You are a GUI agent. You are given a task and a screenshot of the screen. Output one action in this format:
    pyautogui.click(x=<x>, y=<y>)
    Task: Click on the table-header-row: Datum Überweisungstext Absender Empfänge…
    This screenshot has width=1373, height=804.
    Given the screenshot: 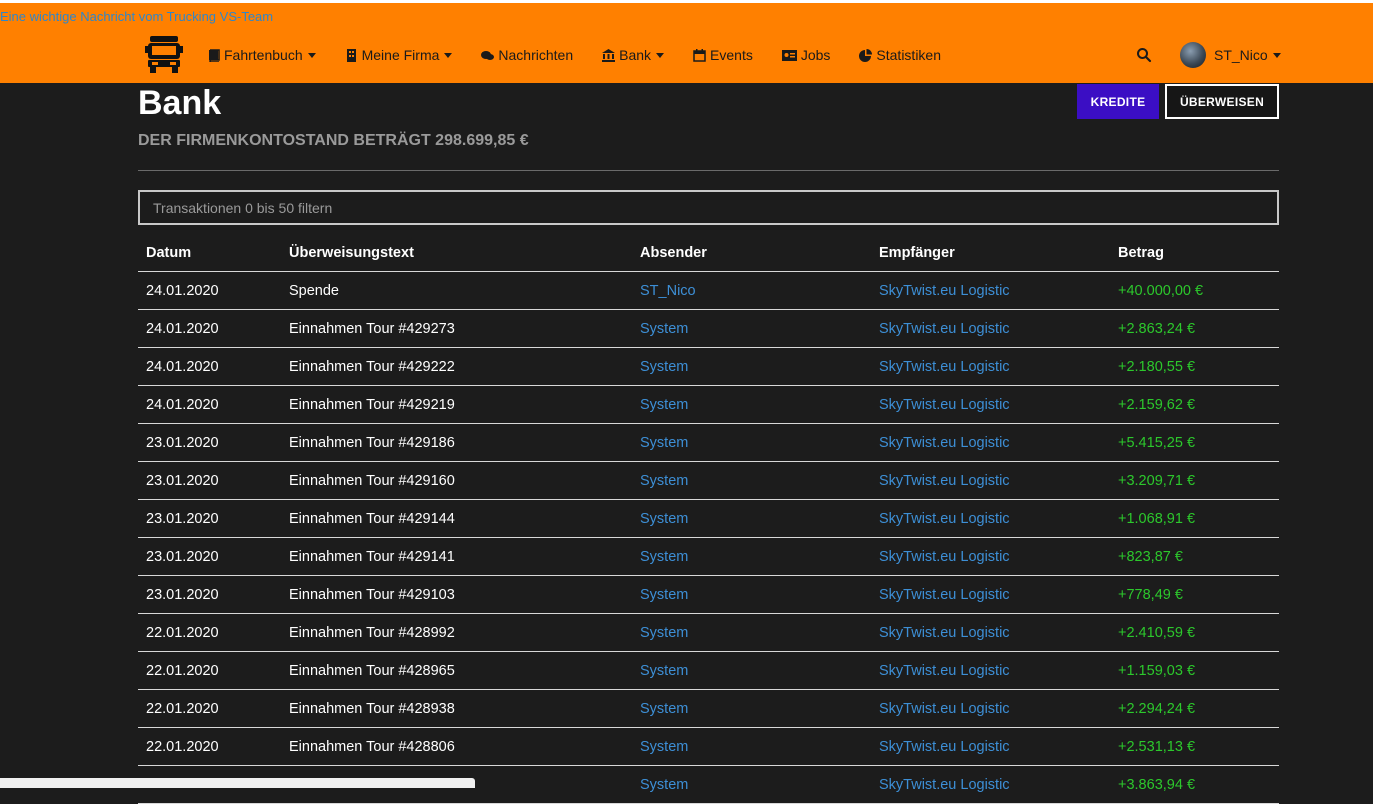 What is the action you would take?
    pyautogui.click(x=708, y=253)
    